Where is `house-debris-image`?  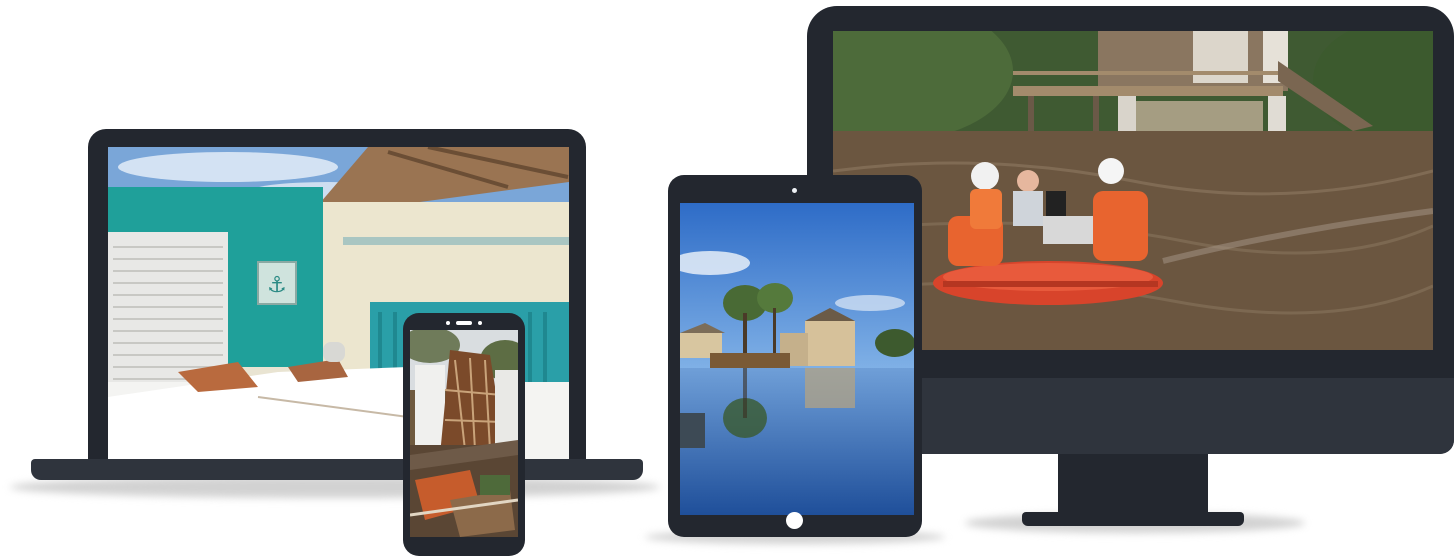 house-debris-image is located at coordinates (464, 433).